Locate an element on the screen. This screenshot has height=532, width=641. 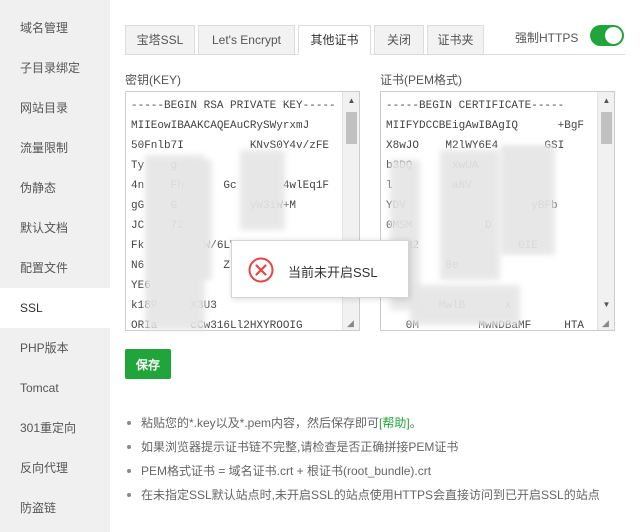
textarea-line: 50Fnlb7I KNvS0Y4v/zFE is located at coordinates (230, 146).